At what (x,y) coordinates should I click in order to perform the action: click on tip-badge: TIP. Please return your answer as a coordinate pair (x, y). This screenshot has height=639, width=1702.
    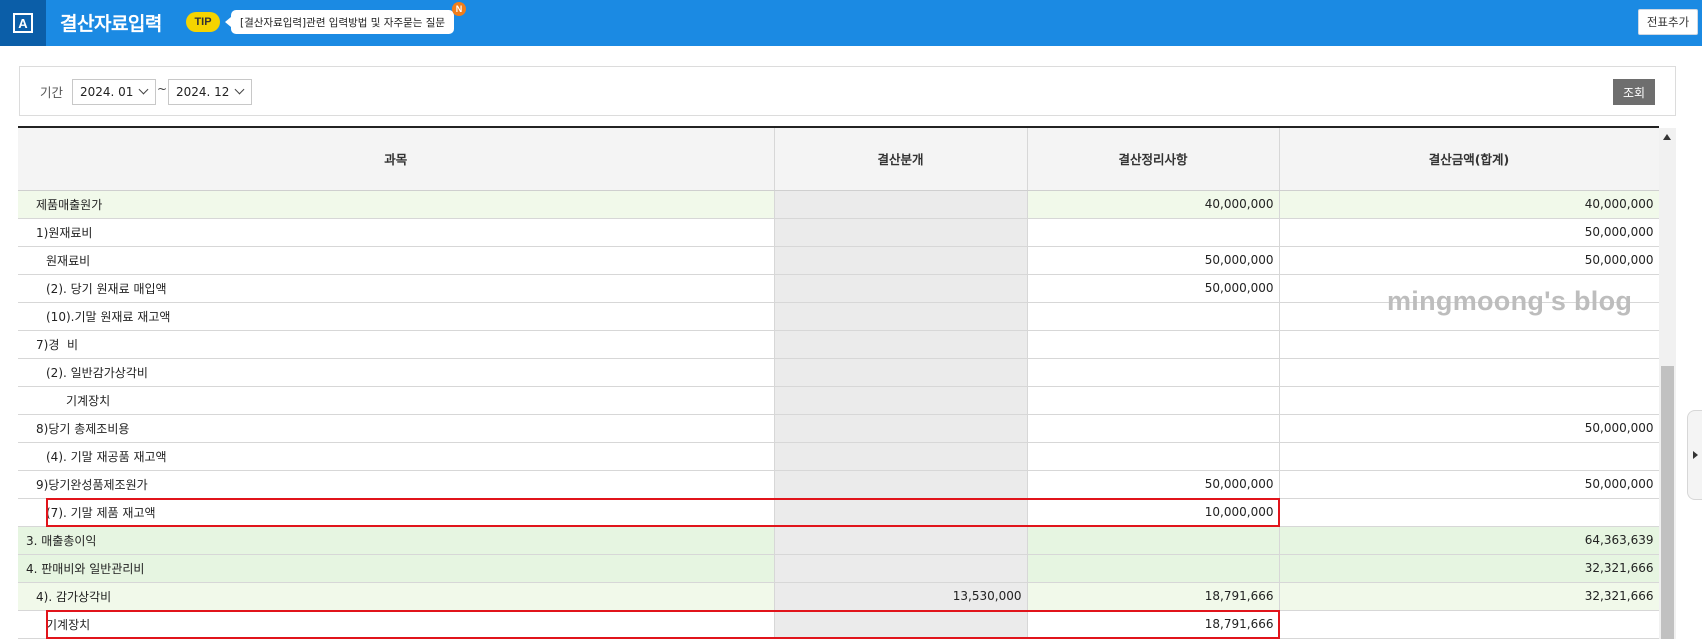
    Looking at the image, I should click on (203, 22).